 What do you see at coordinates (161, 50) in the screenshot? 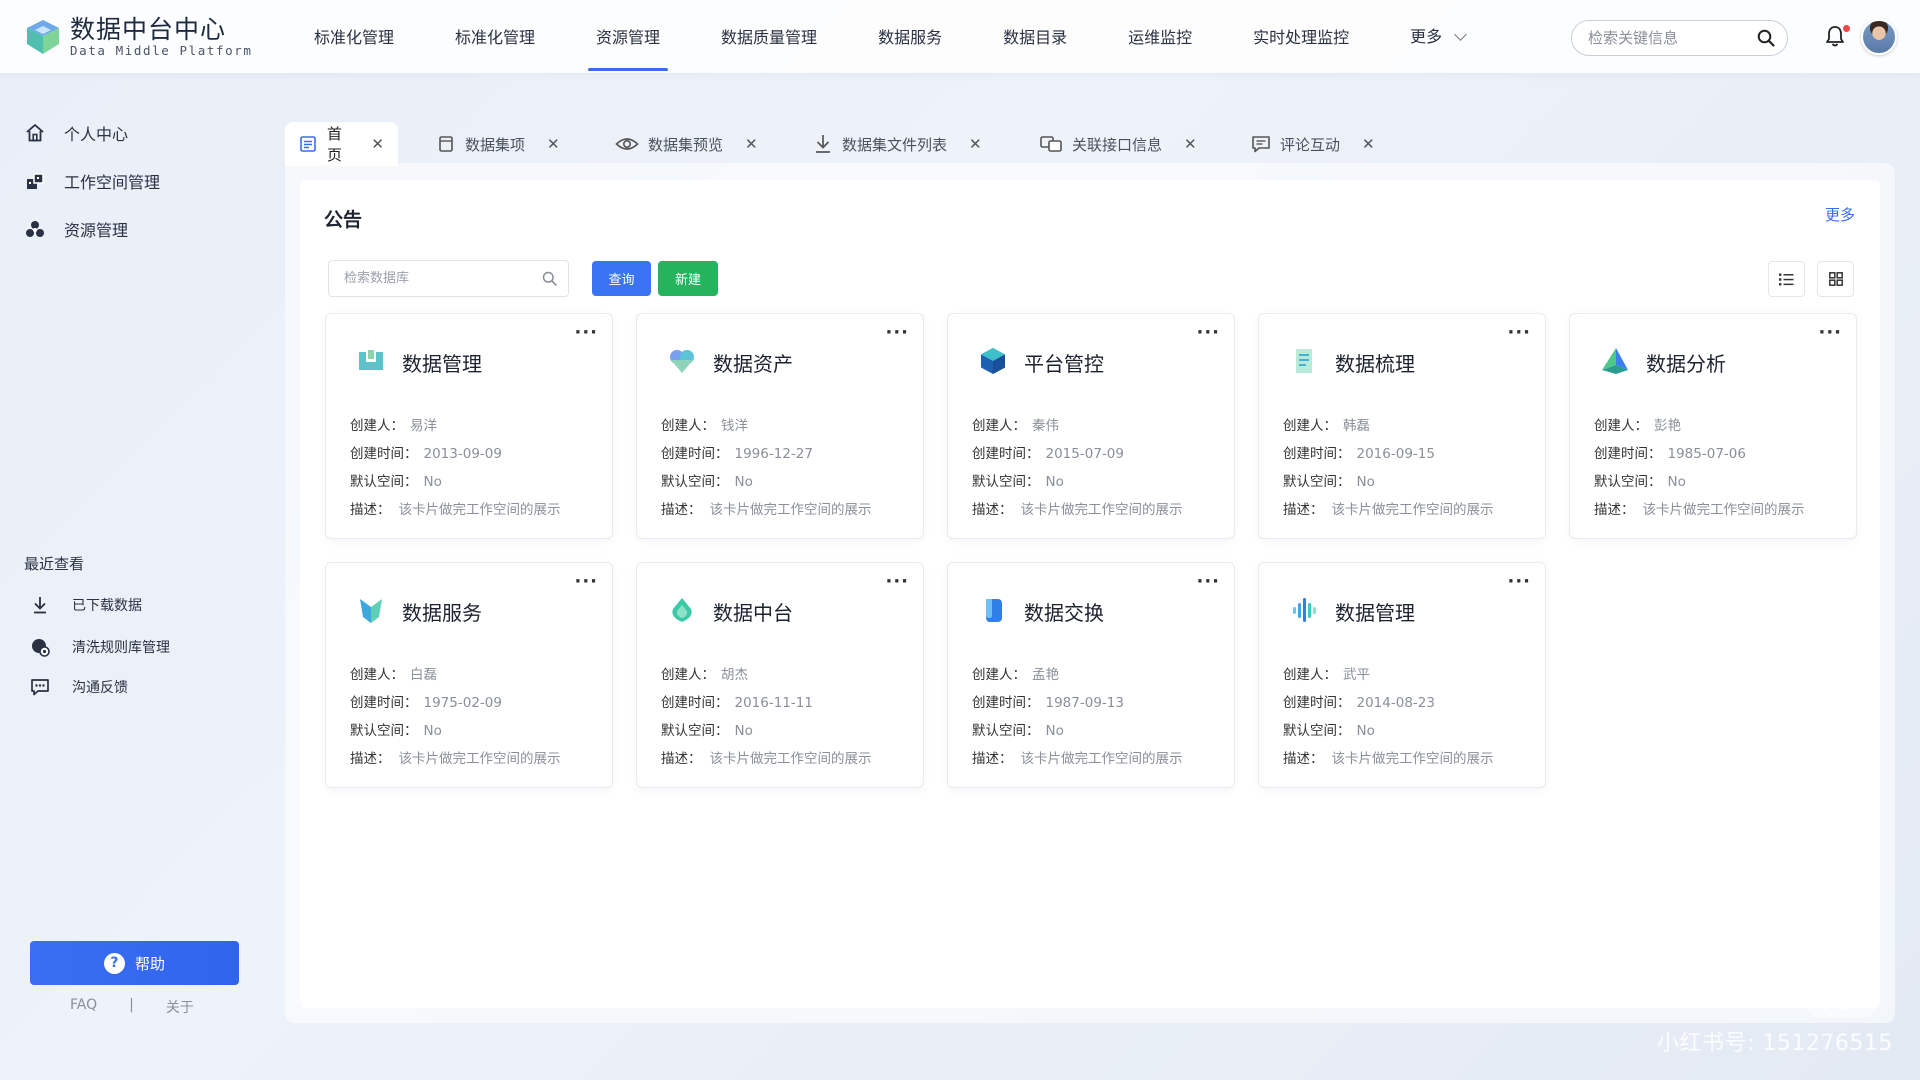
I see `brand-subtitle: Data Middle Platform` at bounding box center [161, 50].